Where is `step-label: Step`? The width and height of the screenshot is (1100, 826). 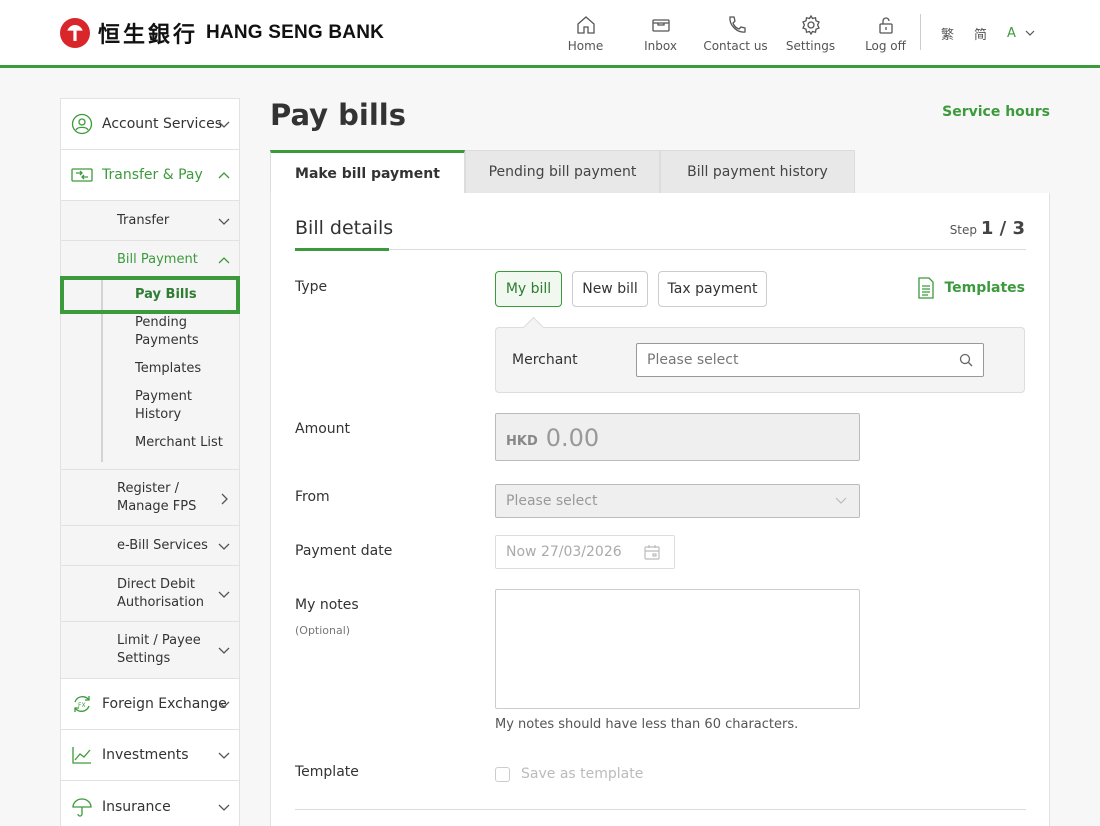
step-label: Step is located at coordinates (963, 230).